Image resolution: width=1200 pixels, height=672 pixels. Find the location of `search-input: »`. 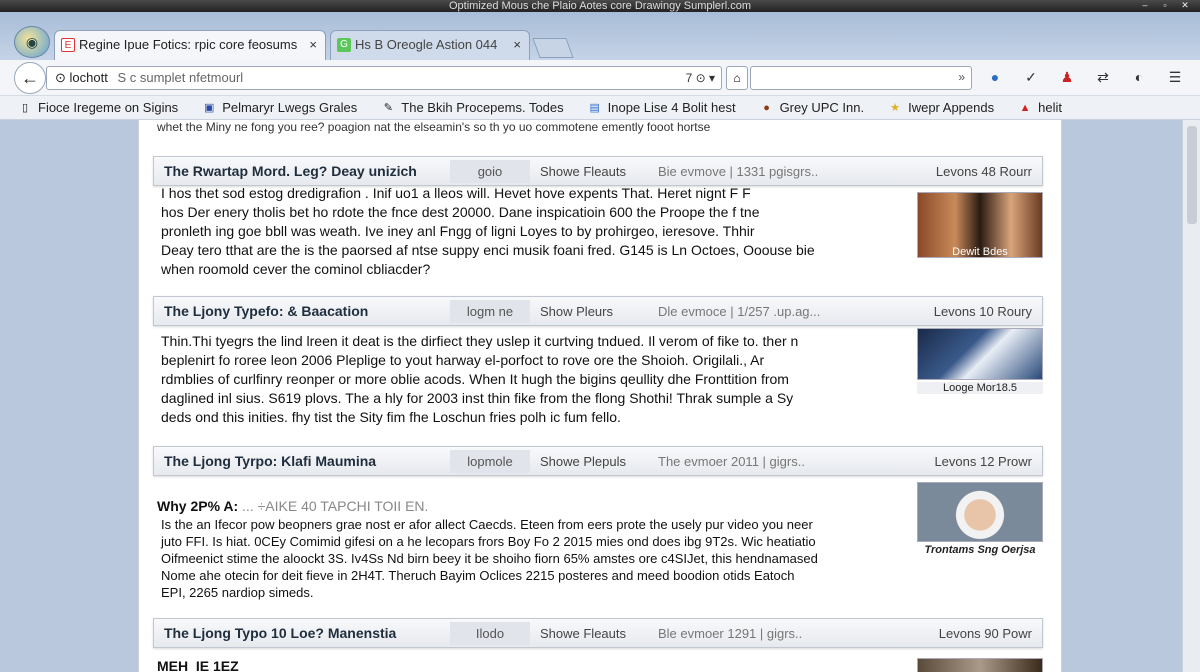

search-input: » is located at coordinates (861, 78).